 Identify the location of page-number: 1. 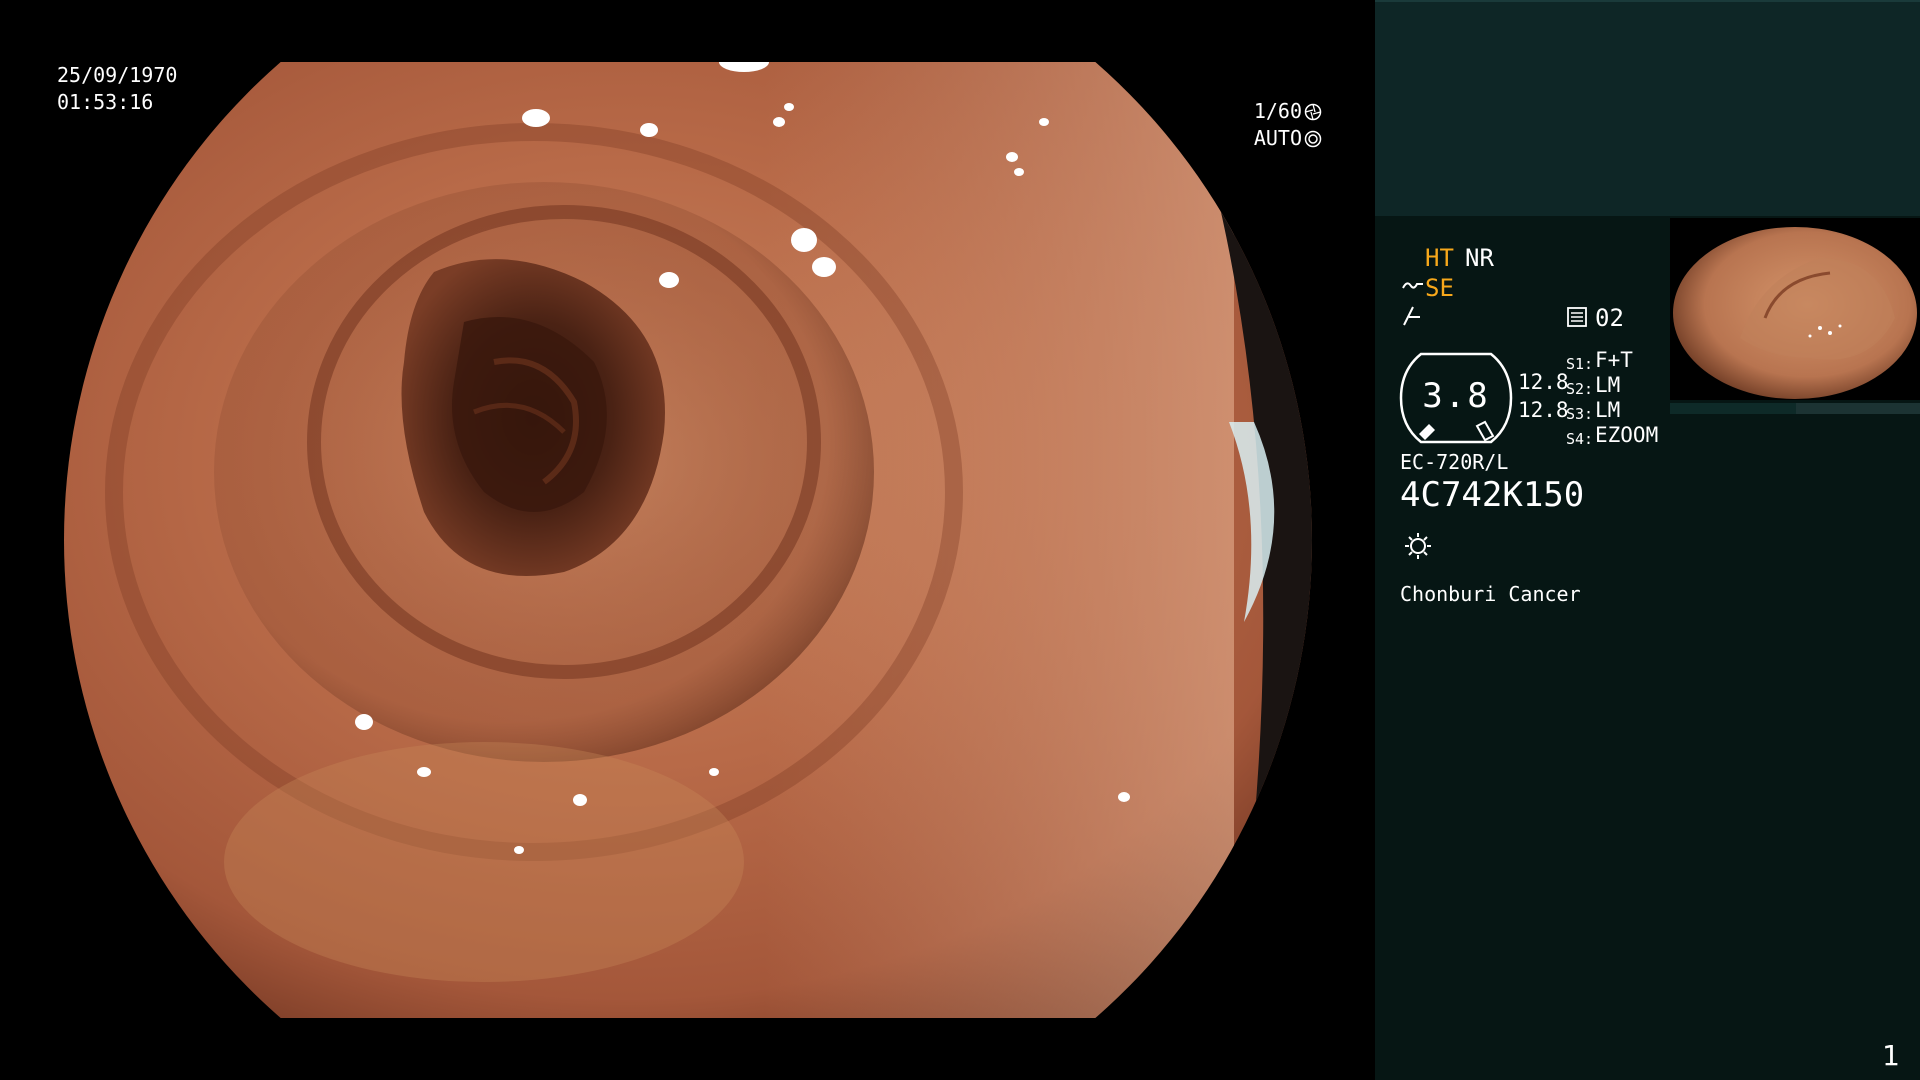
(1891, 1055).